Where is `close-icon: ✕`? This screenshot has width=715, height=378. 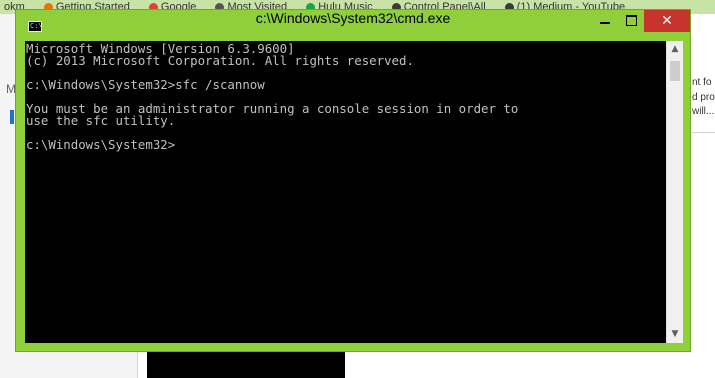 close-icon: ✕ is located at coordinates (667, 21).